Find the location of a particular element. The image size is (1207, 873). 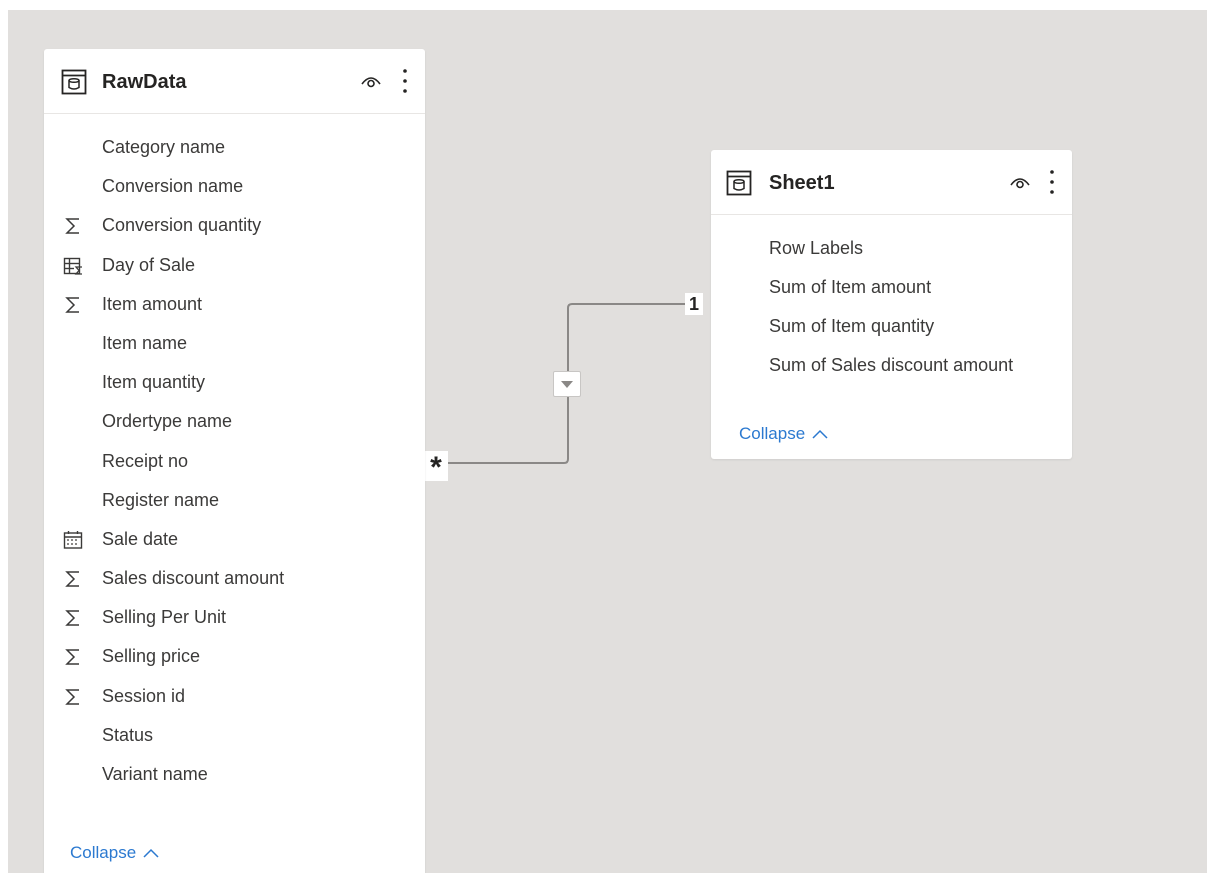

field-row: Sum of Item quantity is located at coordinates (891, 326).